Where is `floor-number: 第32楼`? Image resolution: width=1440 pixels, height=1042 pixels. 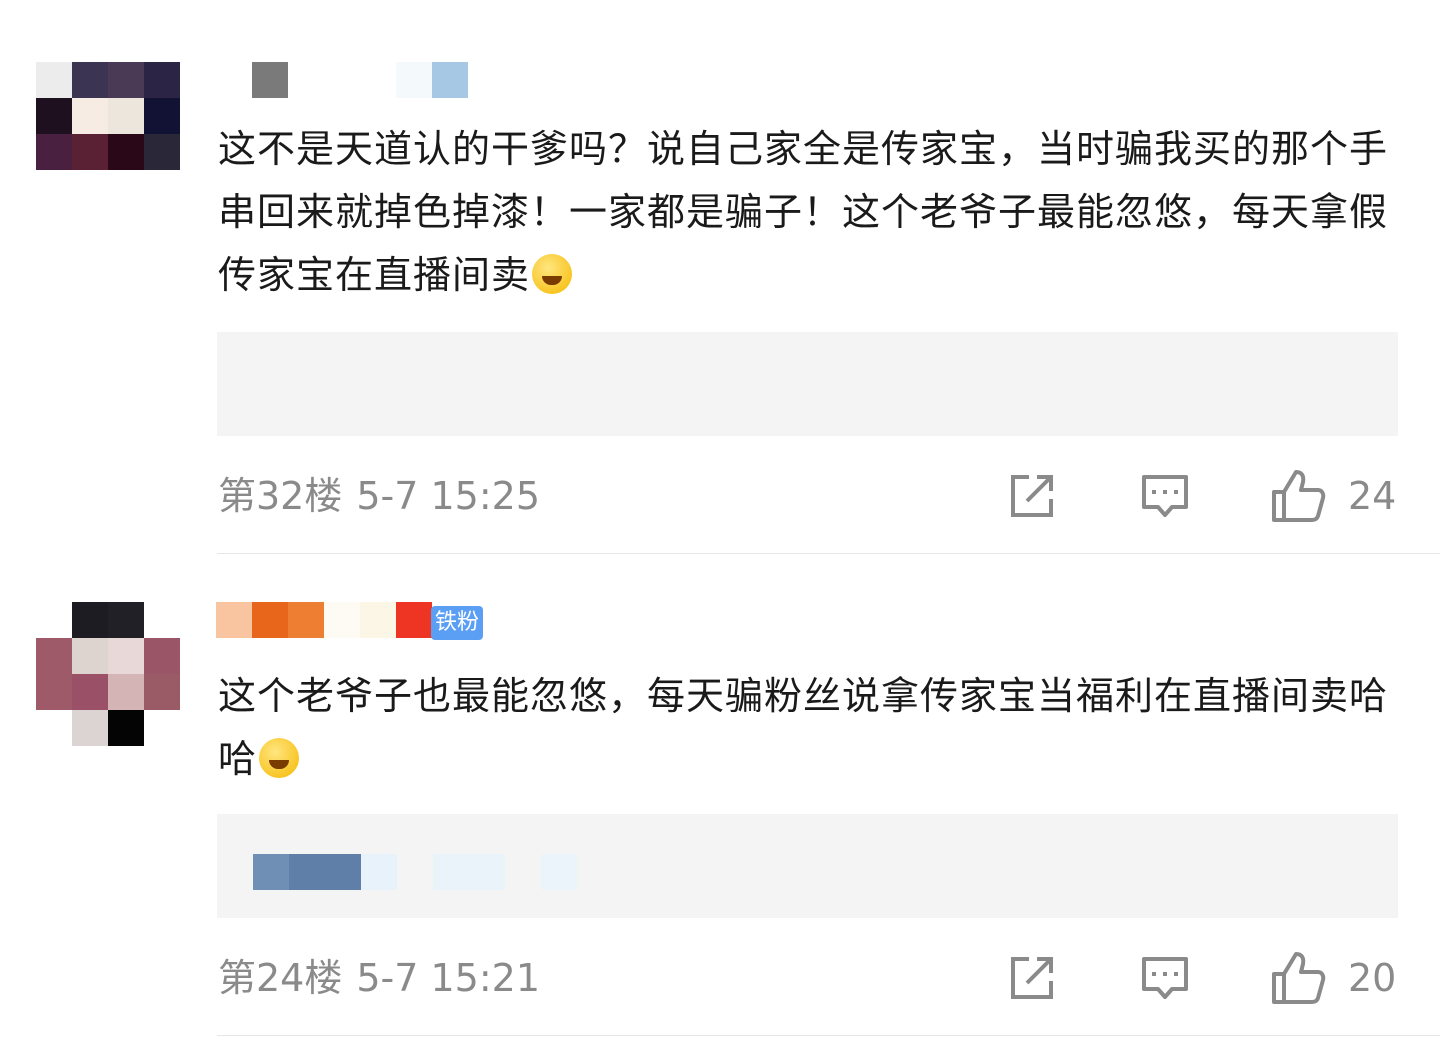
floor-number: 第32楼 is located at coordinates (280, 496).